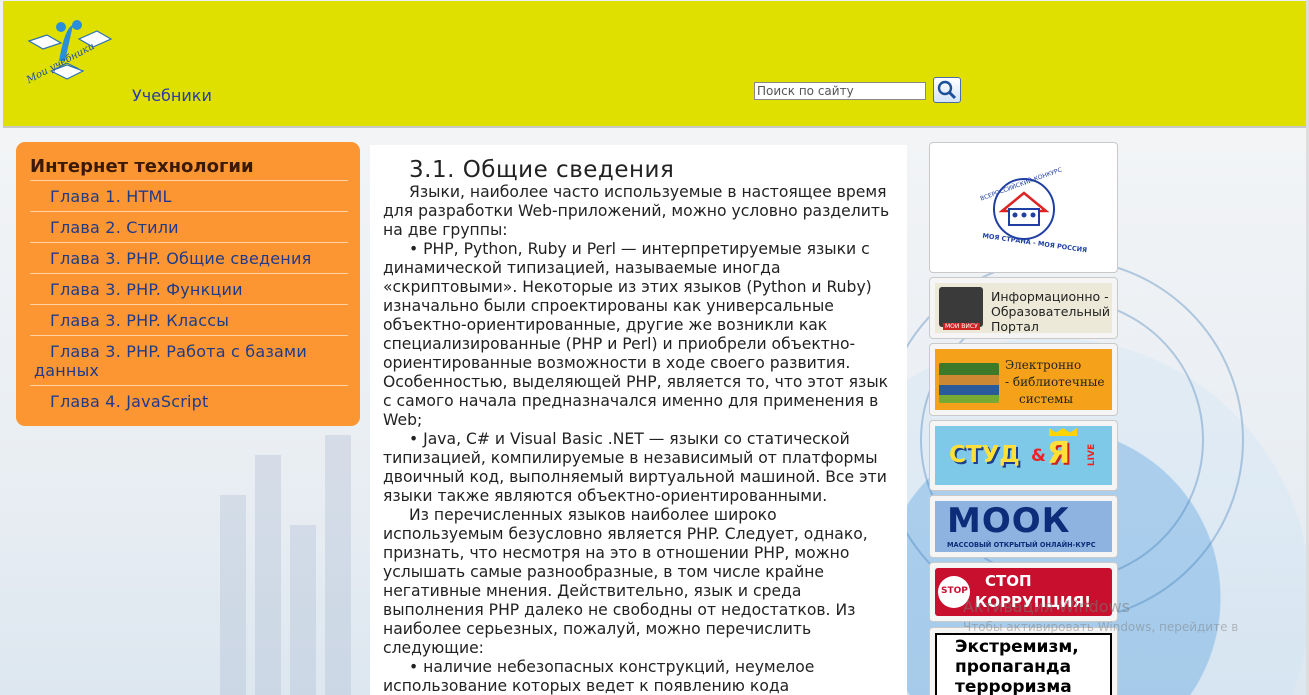  What do you see at coordinates (1050, 296) in the screenshot?
I see `portal-line1: Информационно -` at bounding box center [1050, 296].